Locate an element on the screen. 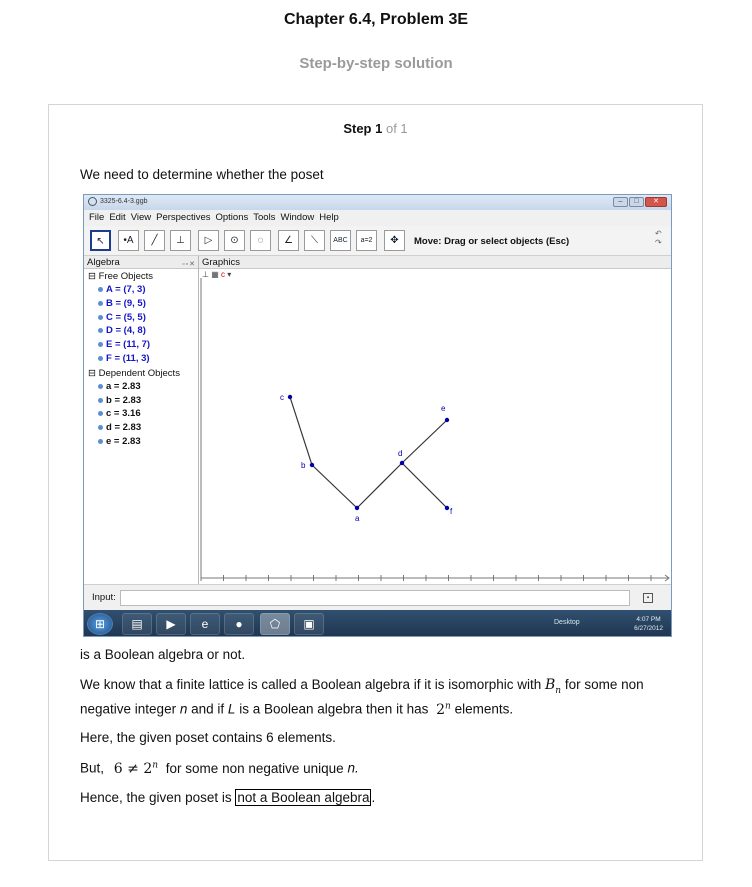 This screenshot has width=752, height=887. desktop-label: Desktop is located at coordinates (567, 622).